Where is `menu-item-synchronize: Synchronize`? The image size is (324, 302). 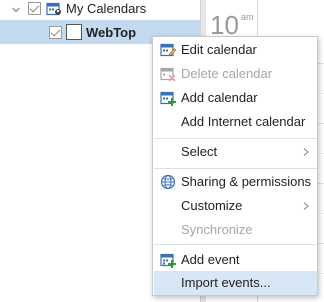 menu-item-synchronize: Synchronize is located at coordinates (235, 230).